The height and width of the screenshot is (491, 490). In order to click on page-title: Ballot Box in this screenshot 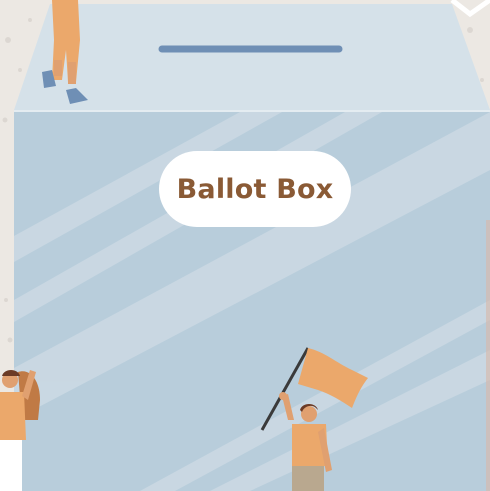, I will do `click(255, 189)`.